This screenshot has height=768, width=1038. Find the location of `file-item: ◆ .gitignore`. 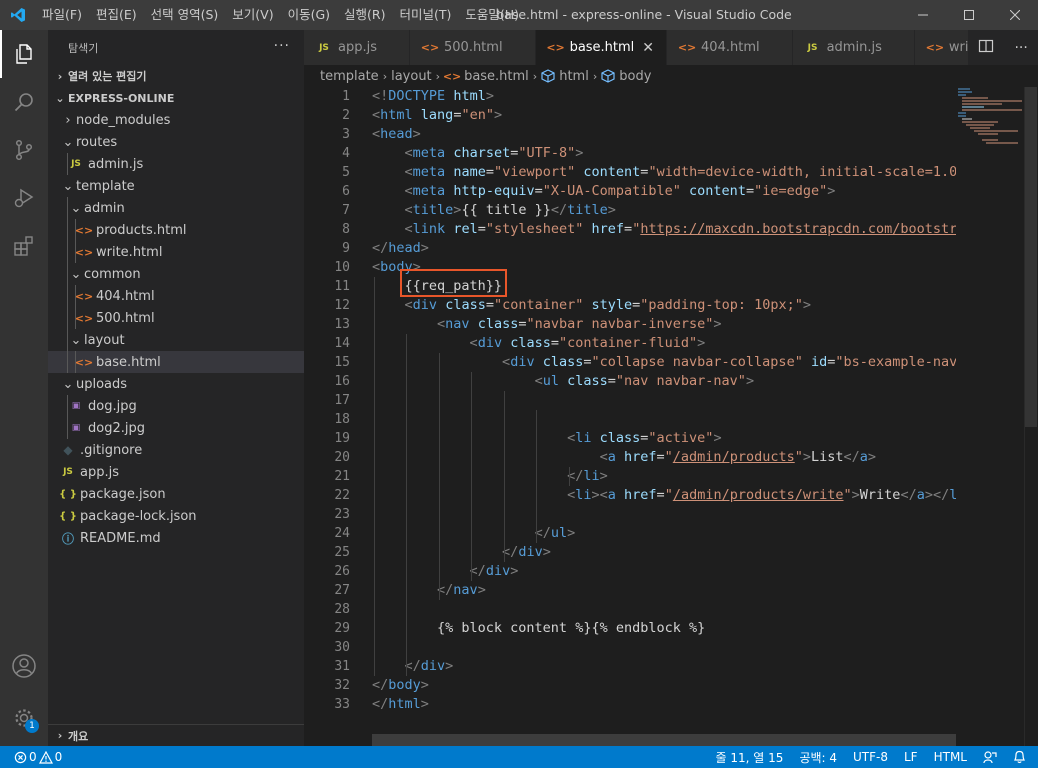

file-item: ◆ .gitignore is located at coordinates (176, 450).